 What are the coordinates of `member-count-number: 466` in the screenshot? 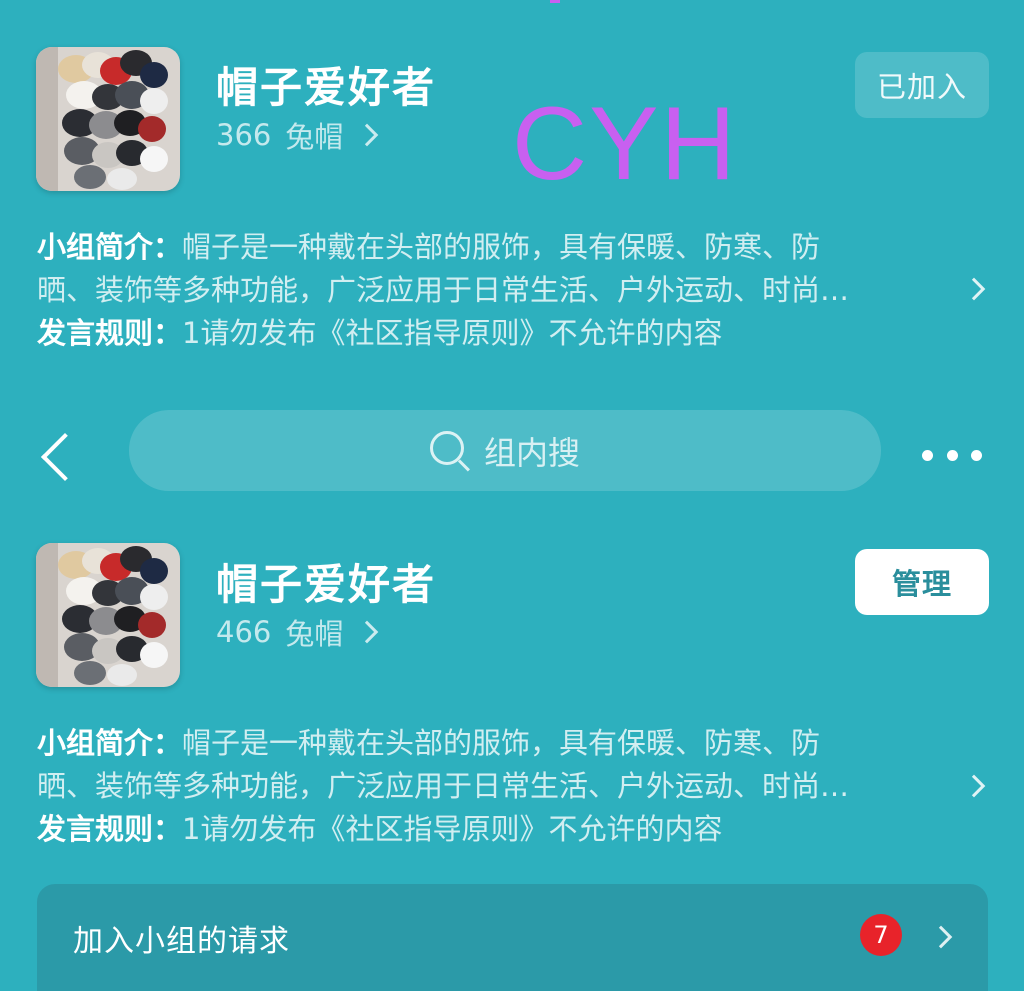 It's located at (244, 632).